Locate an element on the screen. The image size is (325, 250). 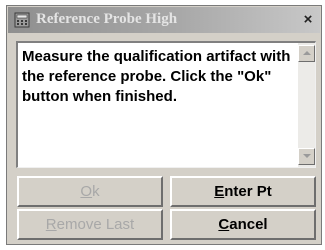
cancel-button-accel: C is located at coordinates (224, 224).